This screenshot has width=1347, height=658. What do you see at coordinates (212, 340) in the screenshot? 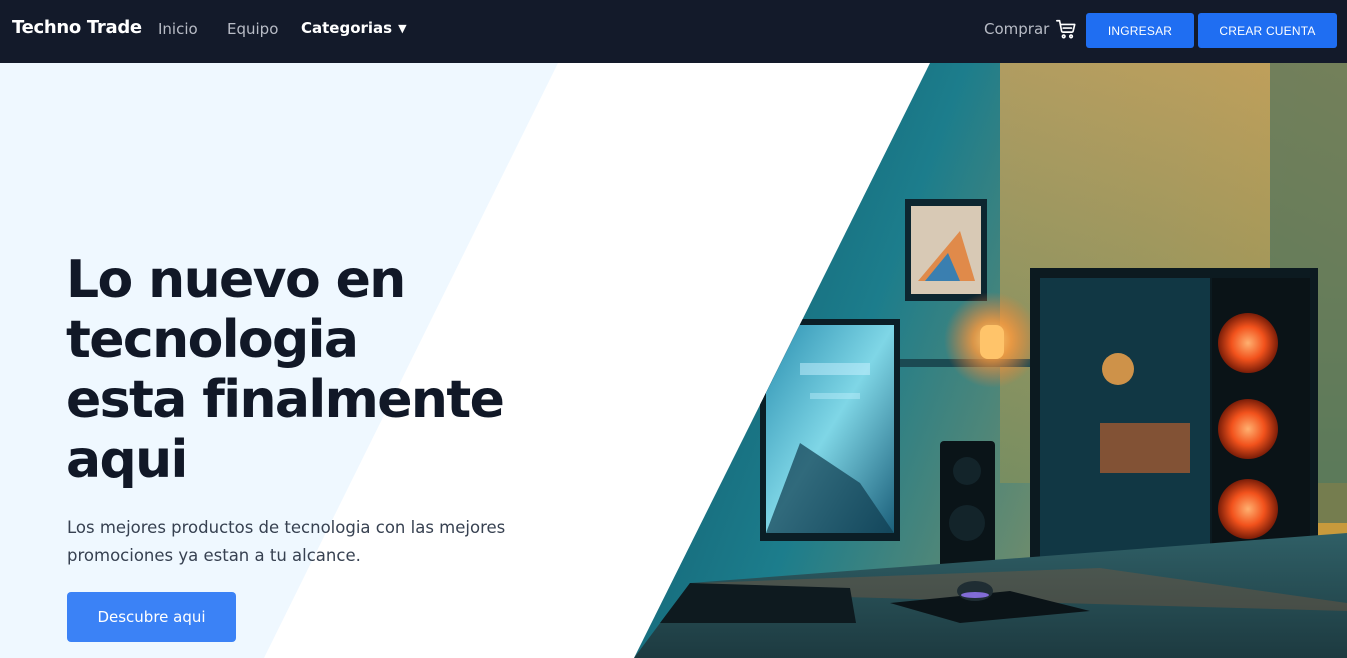
I see `hero-title-line: tecnologia` at bounding box center [212, 340].